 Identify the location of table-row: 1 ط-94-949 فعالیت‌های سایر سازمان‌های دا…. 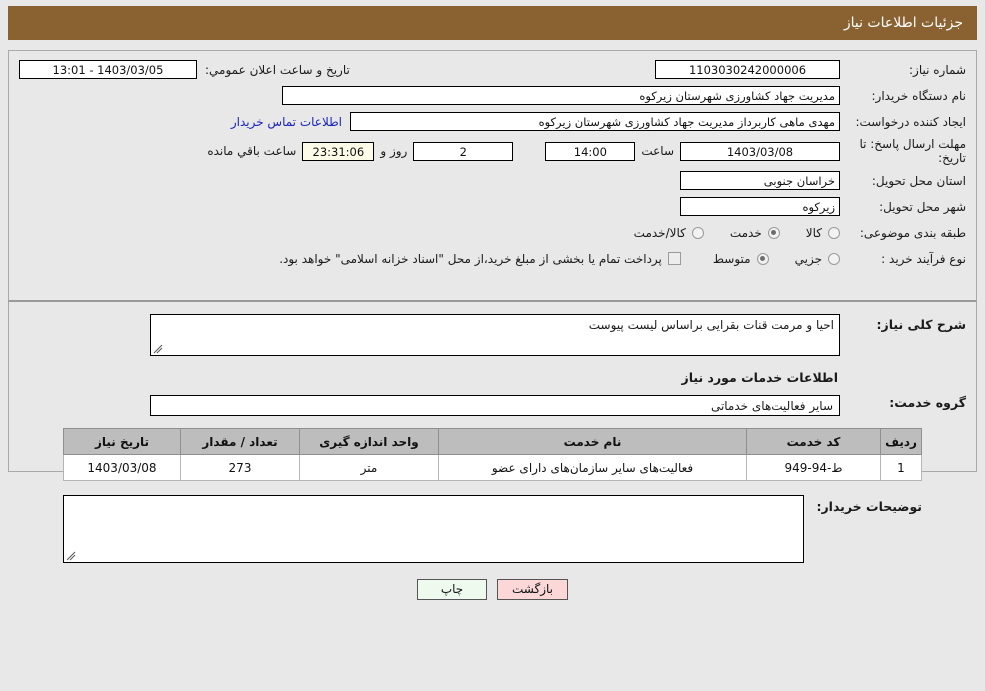
(492, 467).